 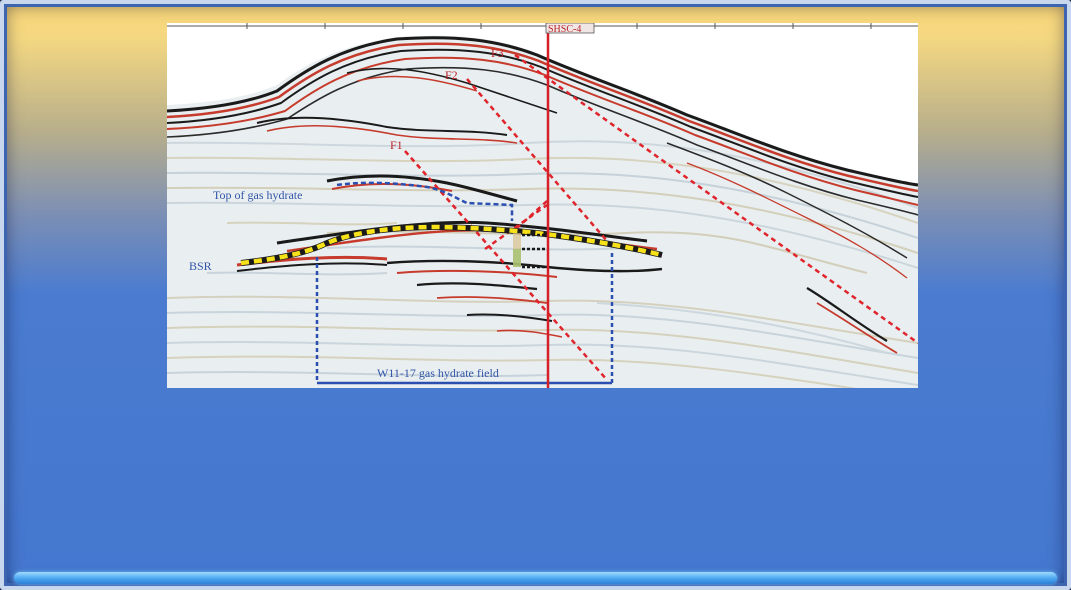 What do you see at coordinates (451, 75) in the screenshot?
I see `fault-f2-label: F2` at bounding box center [451, 75].